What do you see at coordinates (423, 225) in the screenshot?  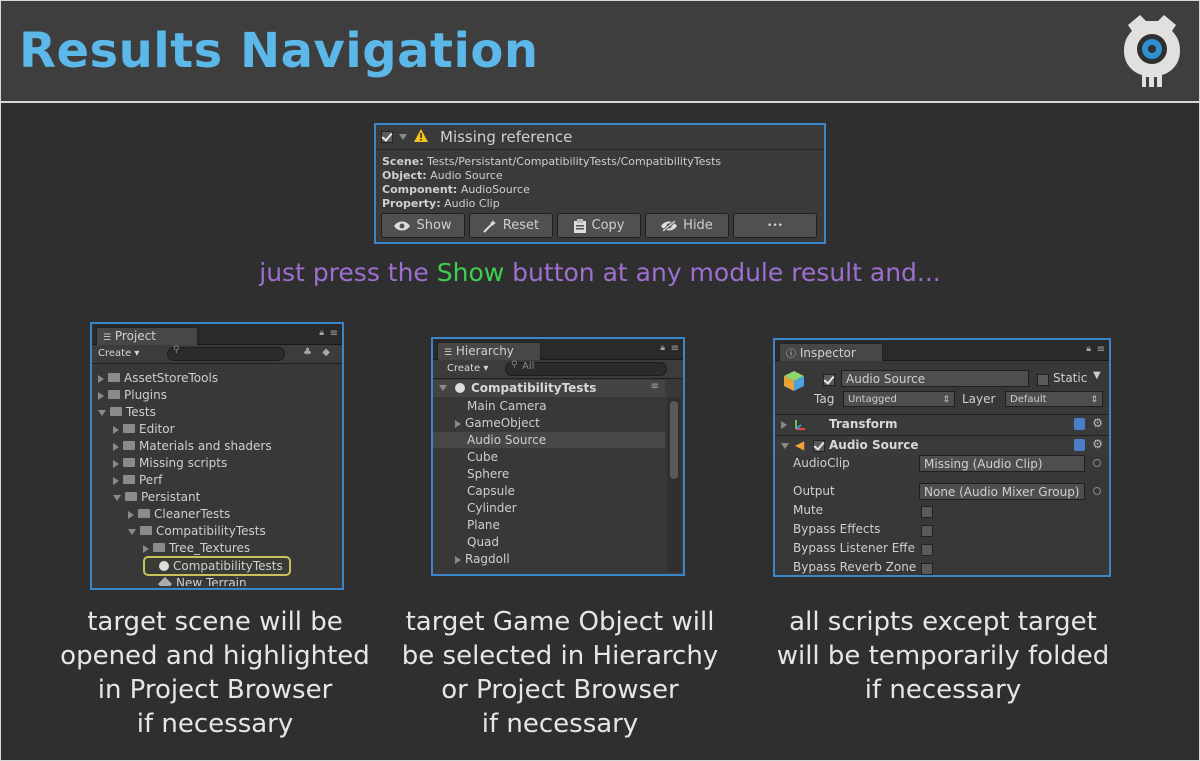 I see `show-button: Show` at bounding box center [423, 225].